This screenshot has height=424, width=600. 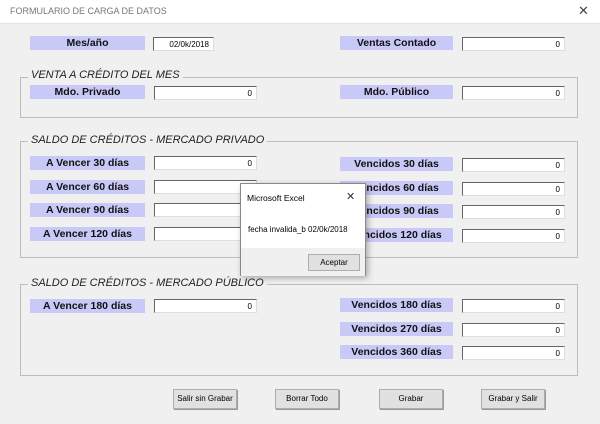 I want to click on grabar-y-salir-button: Grabar y Salir, so click(x=513, y=399).